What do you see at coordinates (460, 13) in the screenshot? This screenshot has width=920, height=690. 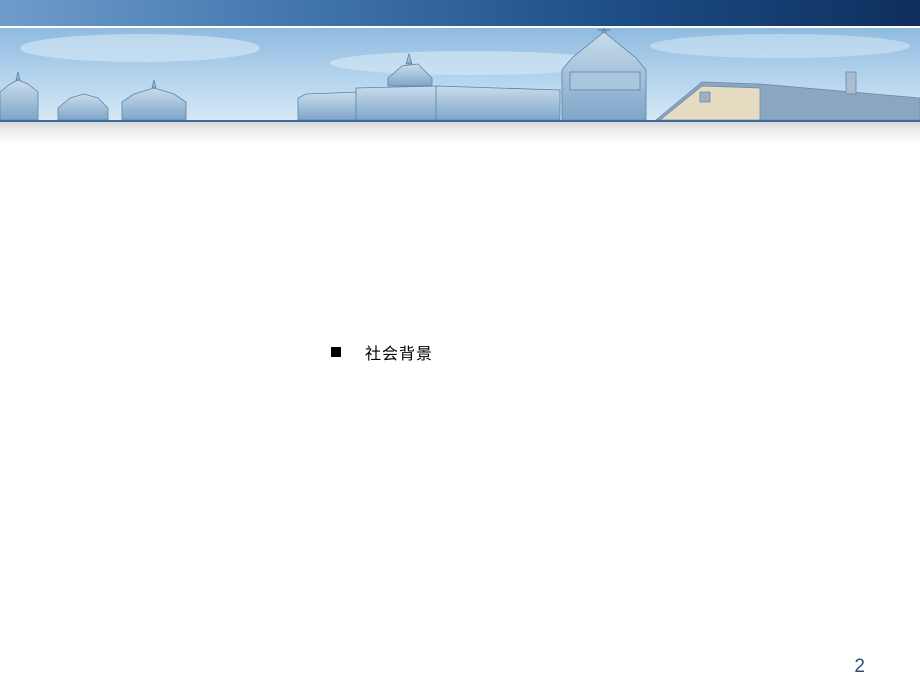 I see `header-gradient-bar` at bounding box center [460, 13].